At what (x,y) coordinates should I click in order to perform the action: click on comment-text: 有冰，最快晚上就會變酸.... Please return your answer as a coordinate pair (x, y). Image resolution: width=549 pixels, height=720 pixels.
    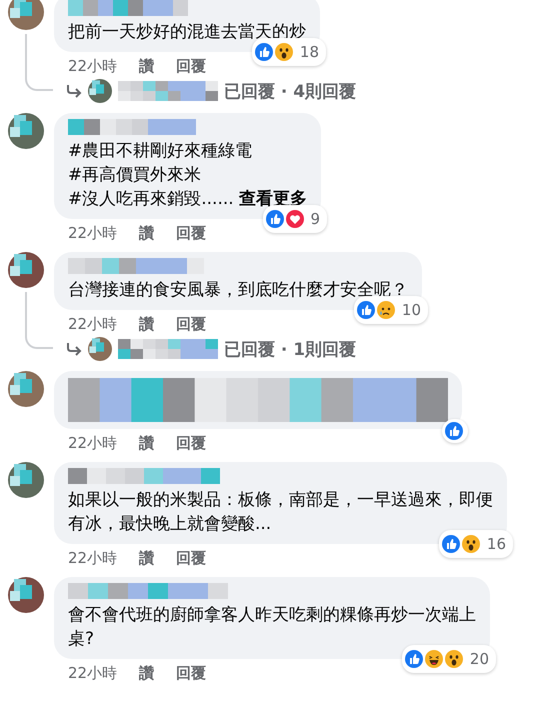
    Looking at the image, I should click on (170, 524).